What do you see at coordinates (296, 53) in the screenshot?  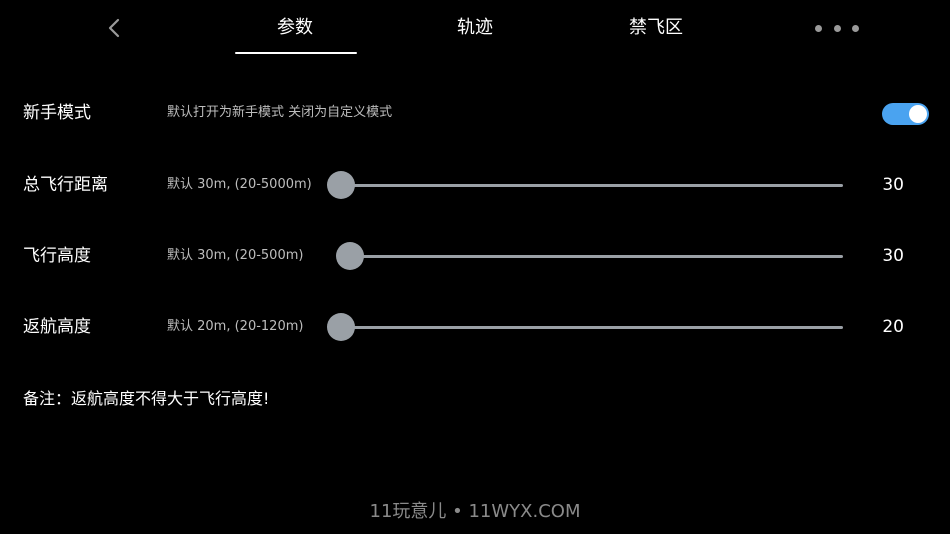 I see `active-tab-indicator` at bounding box center [296, 53].